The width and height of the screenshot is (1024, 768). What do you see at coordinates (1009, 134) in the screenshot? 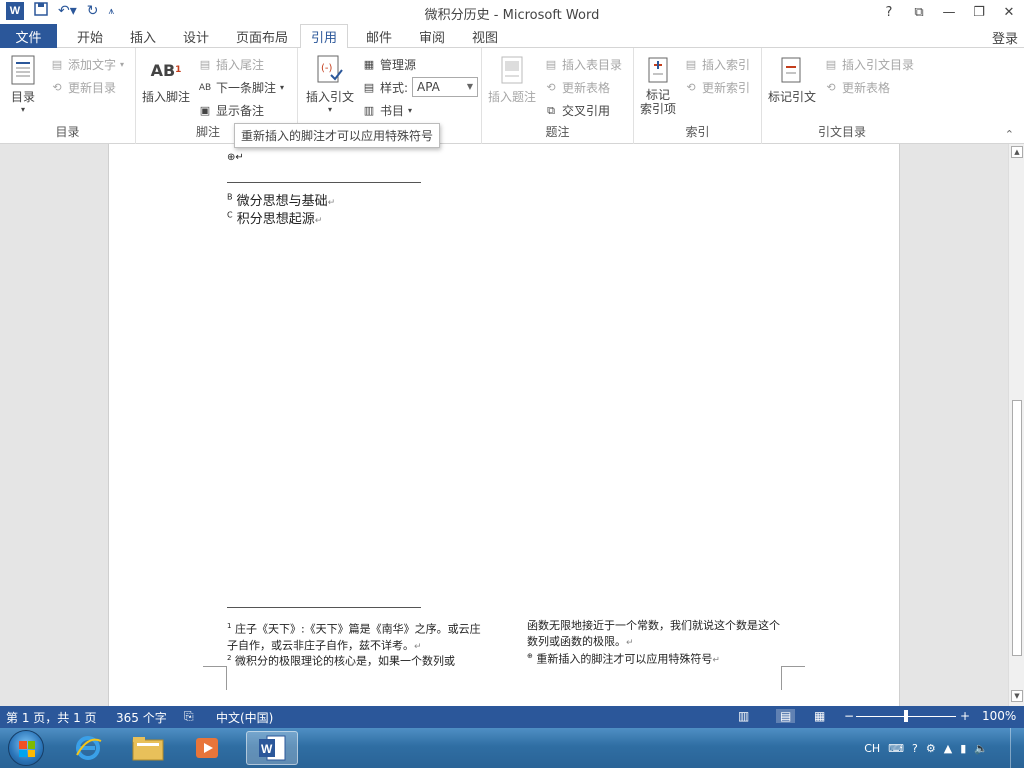
I see `collapse-ribbon-icon: ⌃` at bounding box center [1009, 134].